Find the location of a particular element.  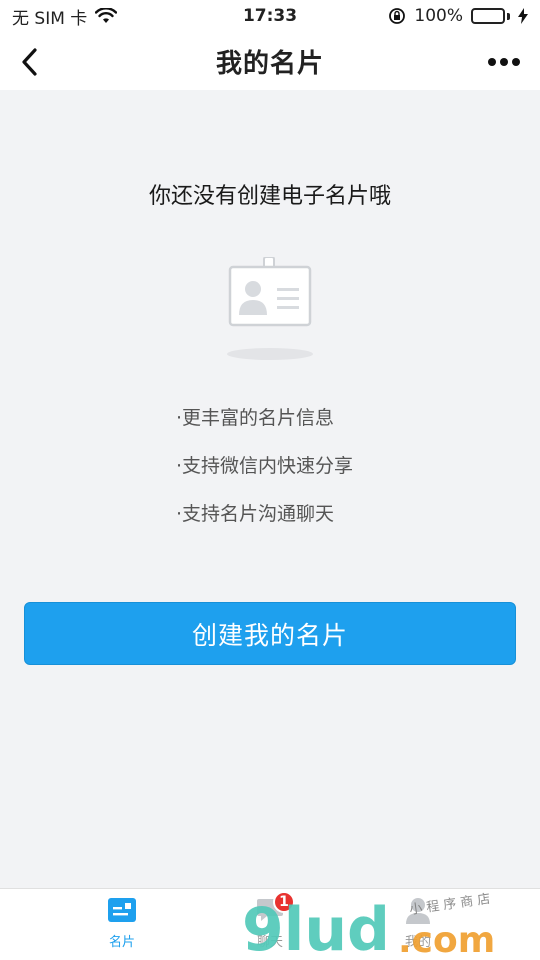

status-right: 100% is located at coordinates (458, 16).